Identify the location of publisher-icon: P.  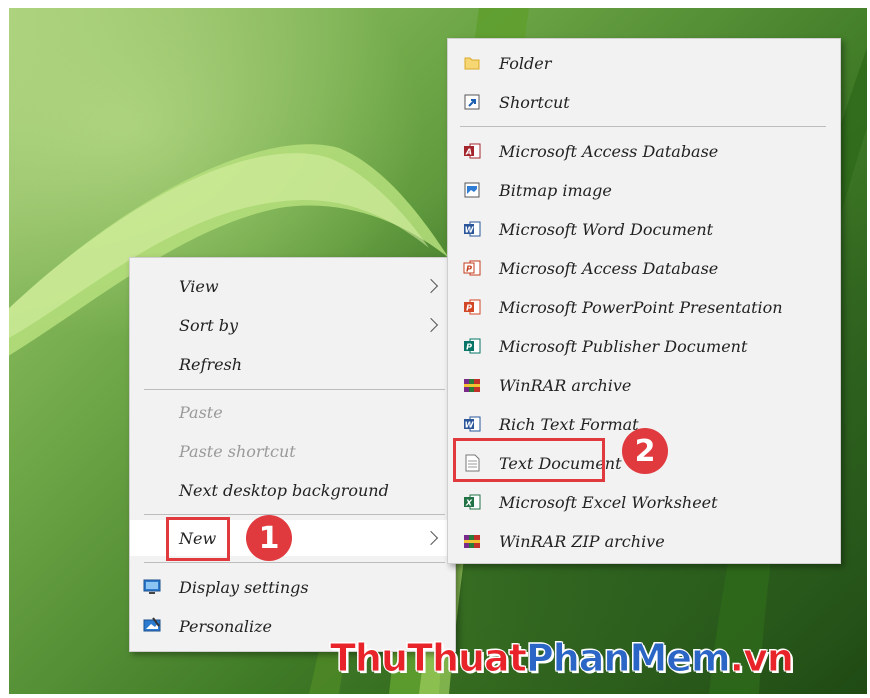
(472, 346).